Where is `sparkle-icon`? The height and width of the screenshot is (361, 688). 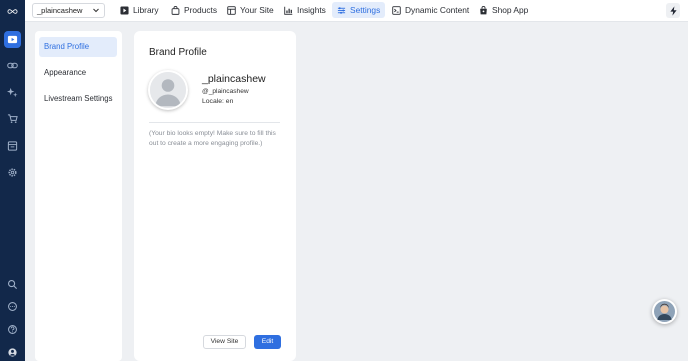 sparkle-icon is located at coordinates (12, 92).